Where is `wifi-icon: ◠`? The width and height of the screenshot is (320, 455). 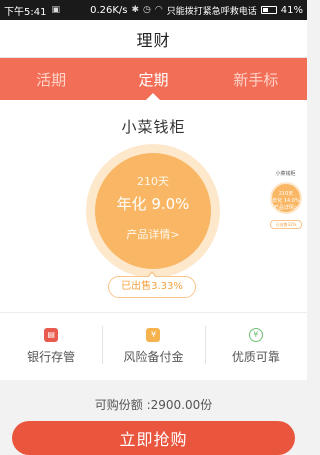
wifi-icon: ◠ is located at coordinates (158, 10).